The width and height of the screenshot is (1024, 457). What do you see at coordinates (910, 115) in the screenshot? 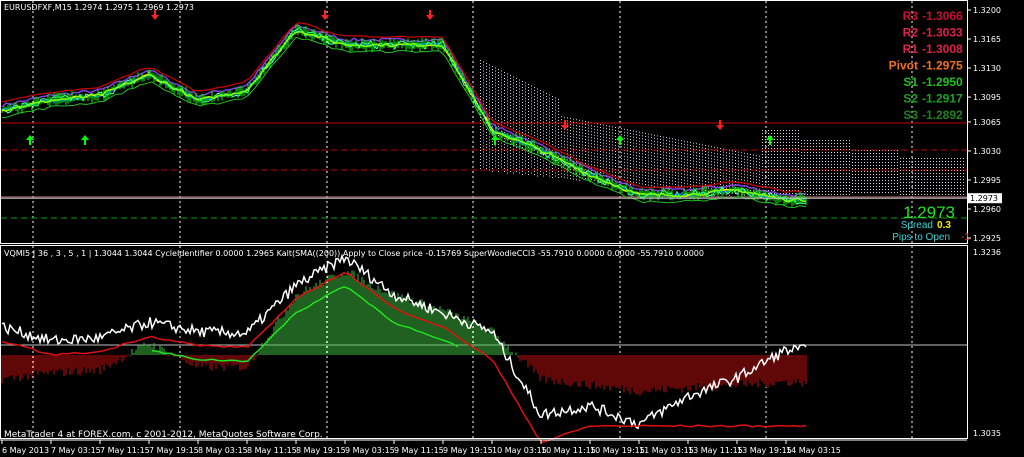
I see `pivot-label-s3: S3` at bounding box center [910, 115].